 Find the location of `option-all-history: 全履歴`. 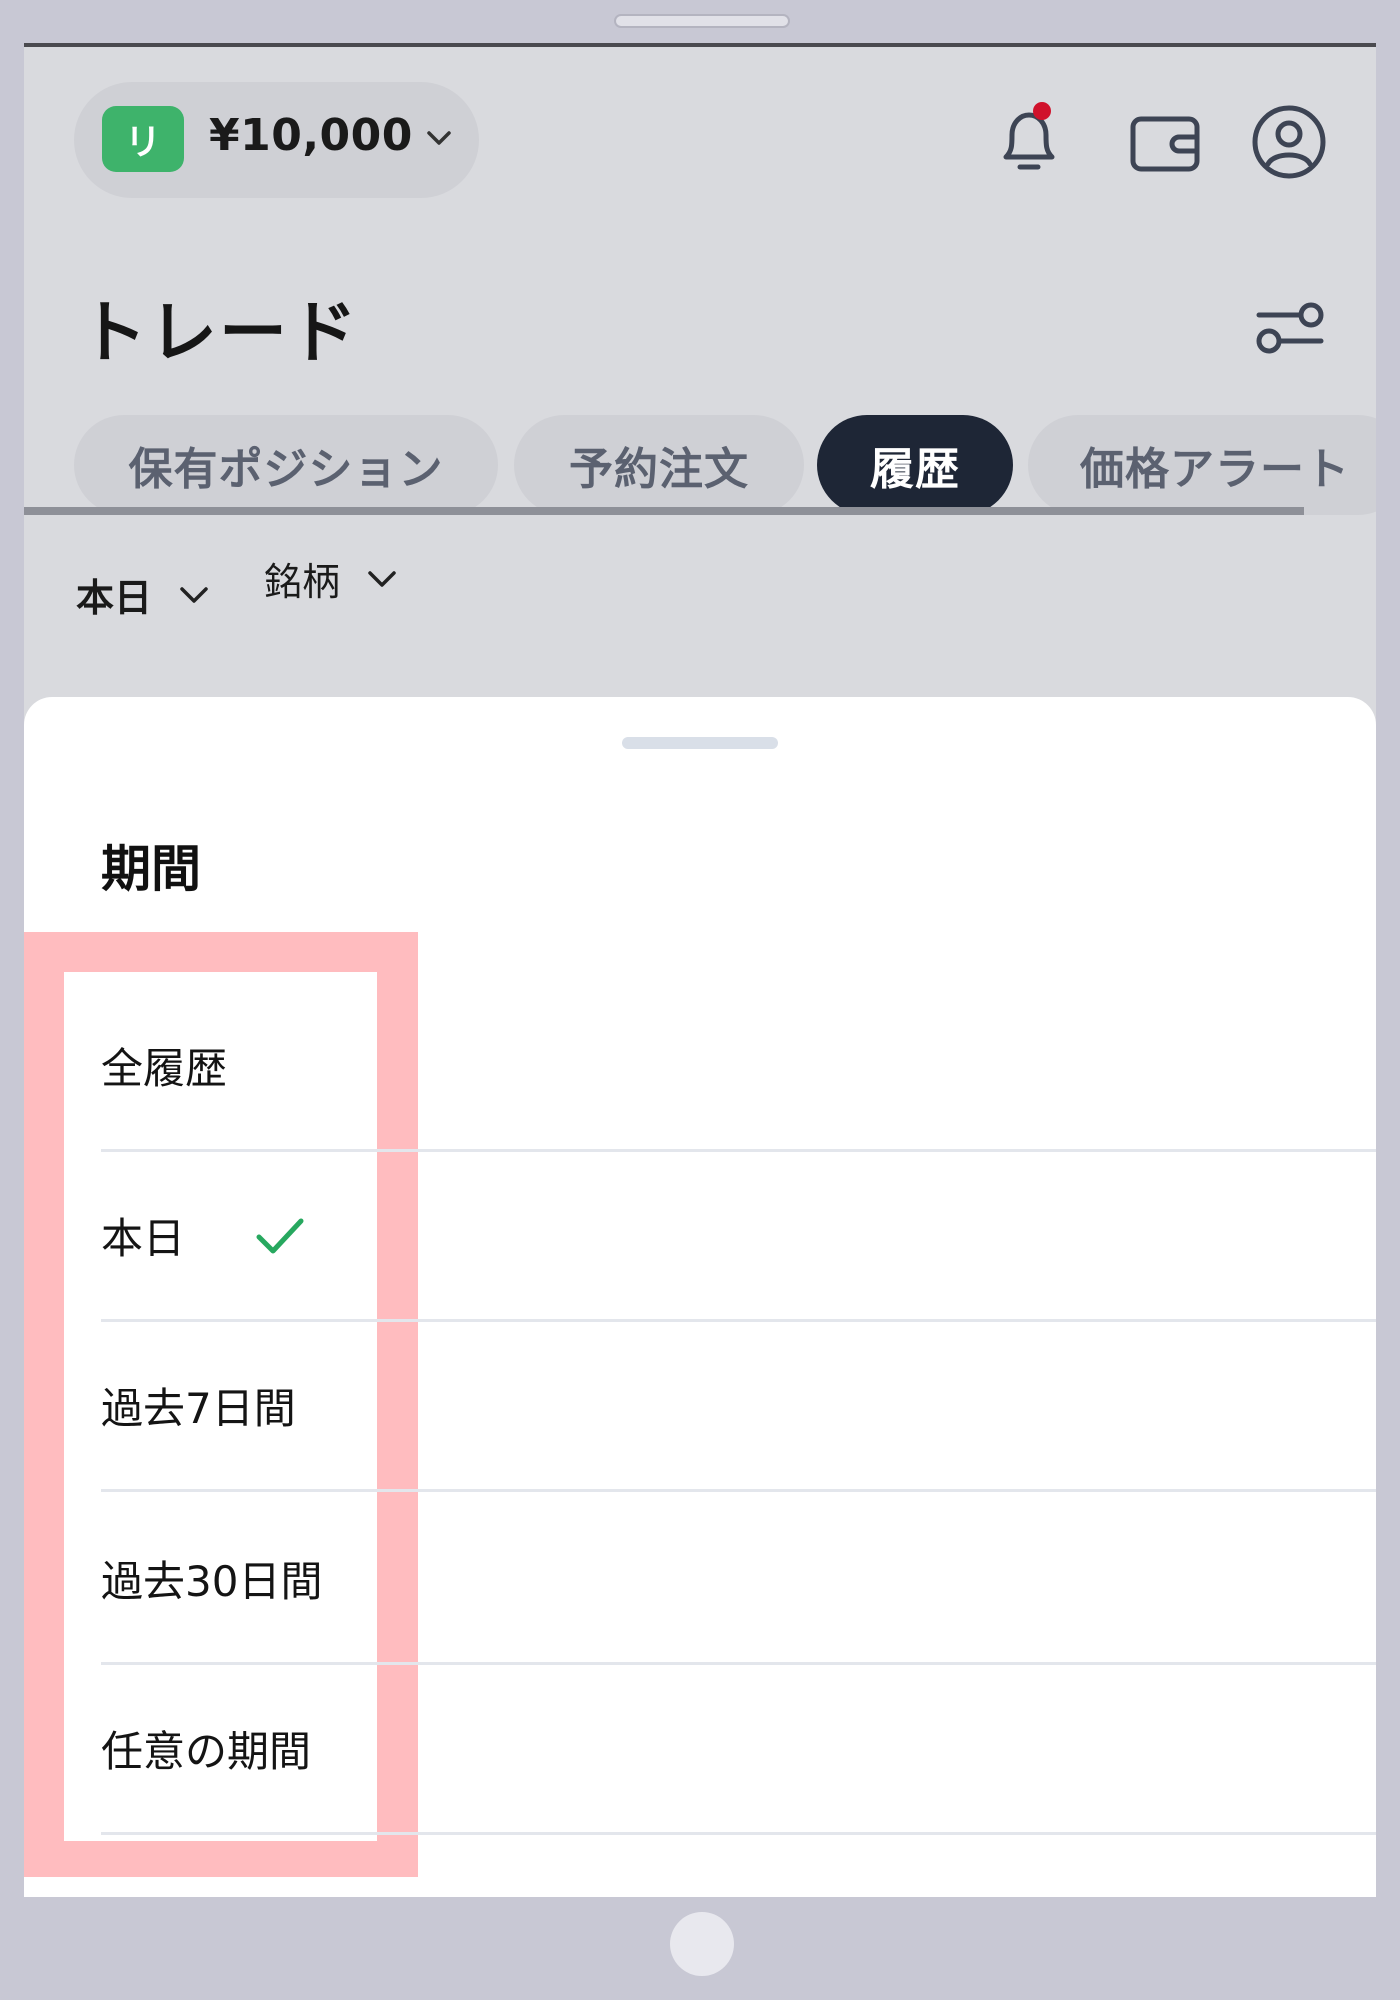

option-all-history: 全履歴 is located at coordinates (738, 1067).